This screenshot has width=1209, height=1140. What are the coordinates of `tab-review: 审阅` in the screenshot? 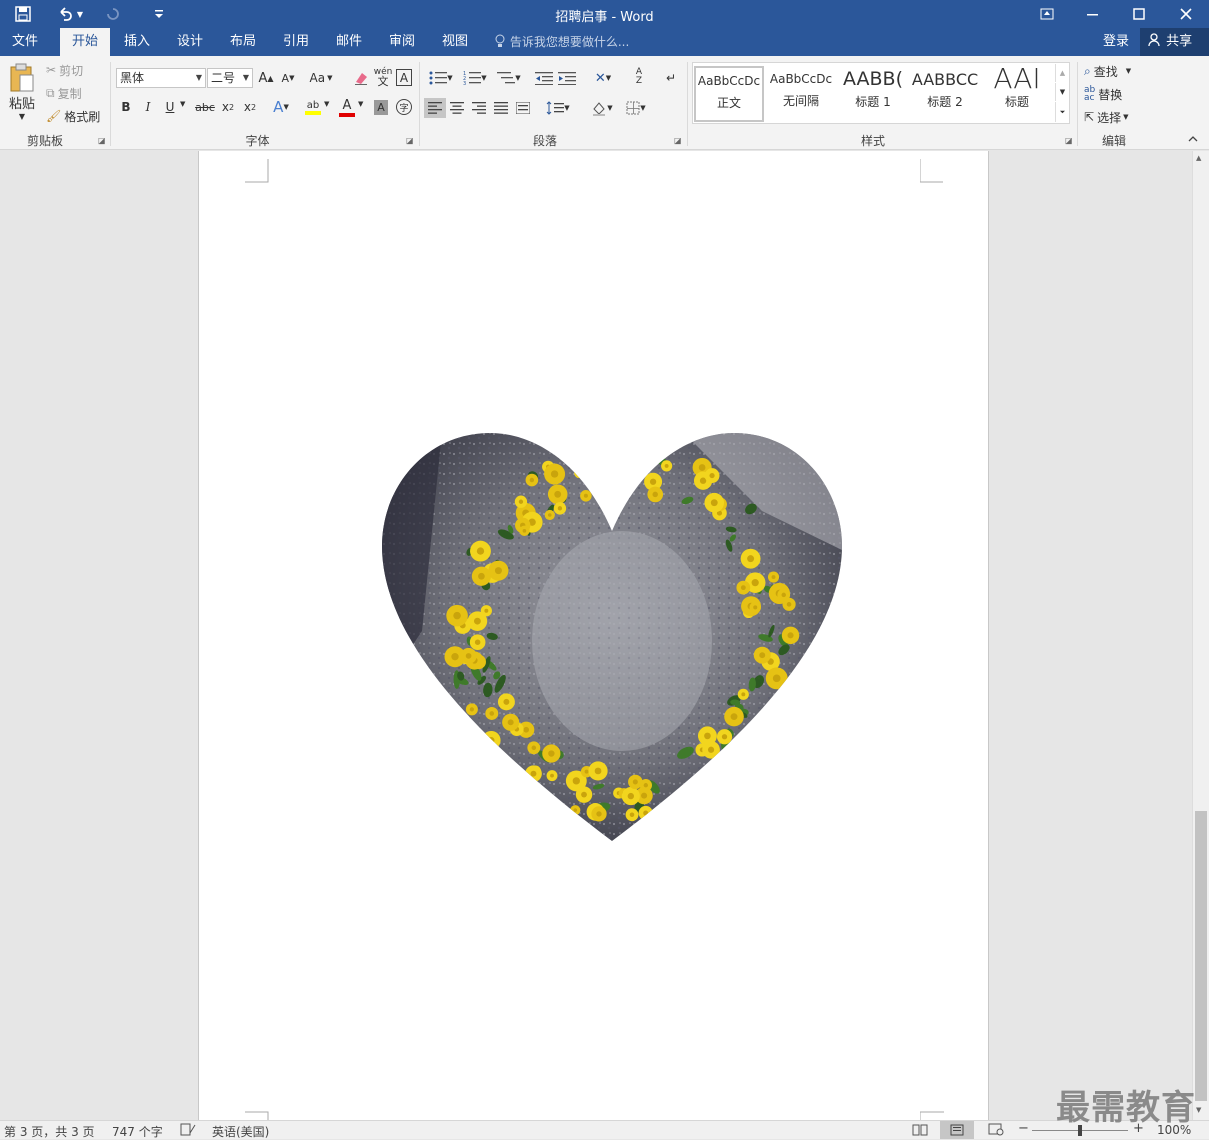 It's located at (402, 42).